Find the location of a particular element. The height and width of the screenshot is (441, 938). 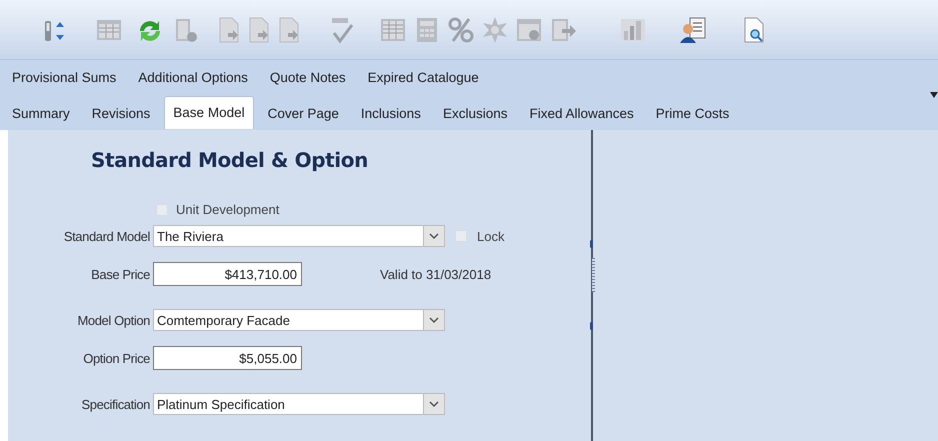

dropdown-field: Comtemporary Facade is located at coordinates (299, 320).